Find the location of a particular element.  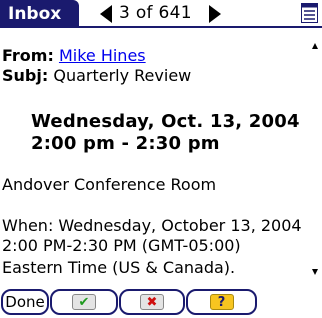

decline-button: ✖ is located at coordinates (152, 302).